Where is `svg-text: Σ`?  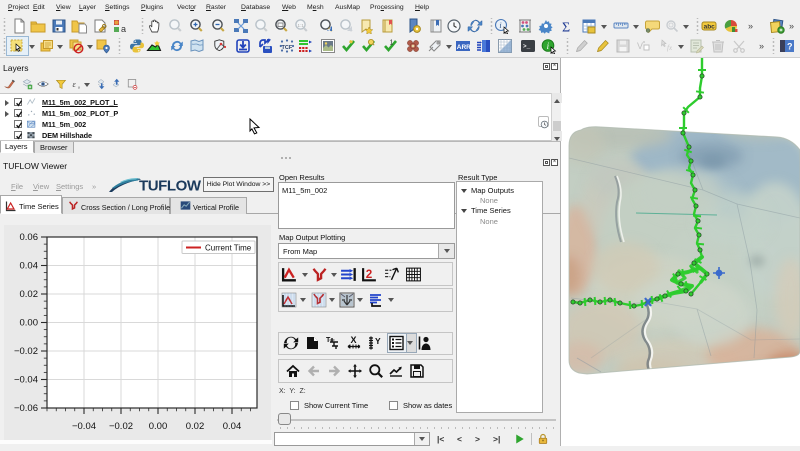 svg-text: Σ is located at coordinates (566, 28).